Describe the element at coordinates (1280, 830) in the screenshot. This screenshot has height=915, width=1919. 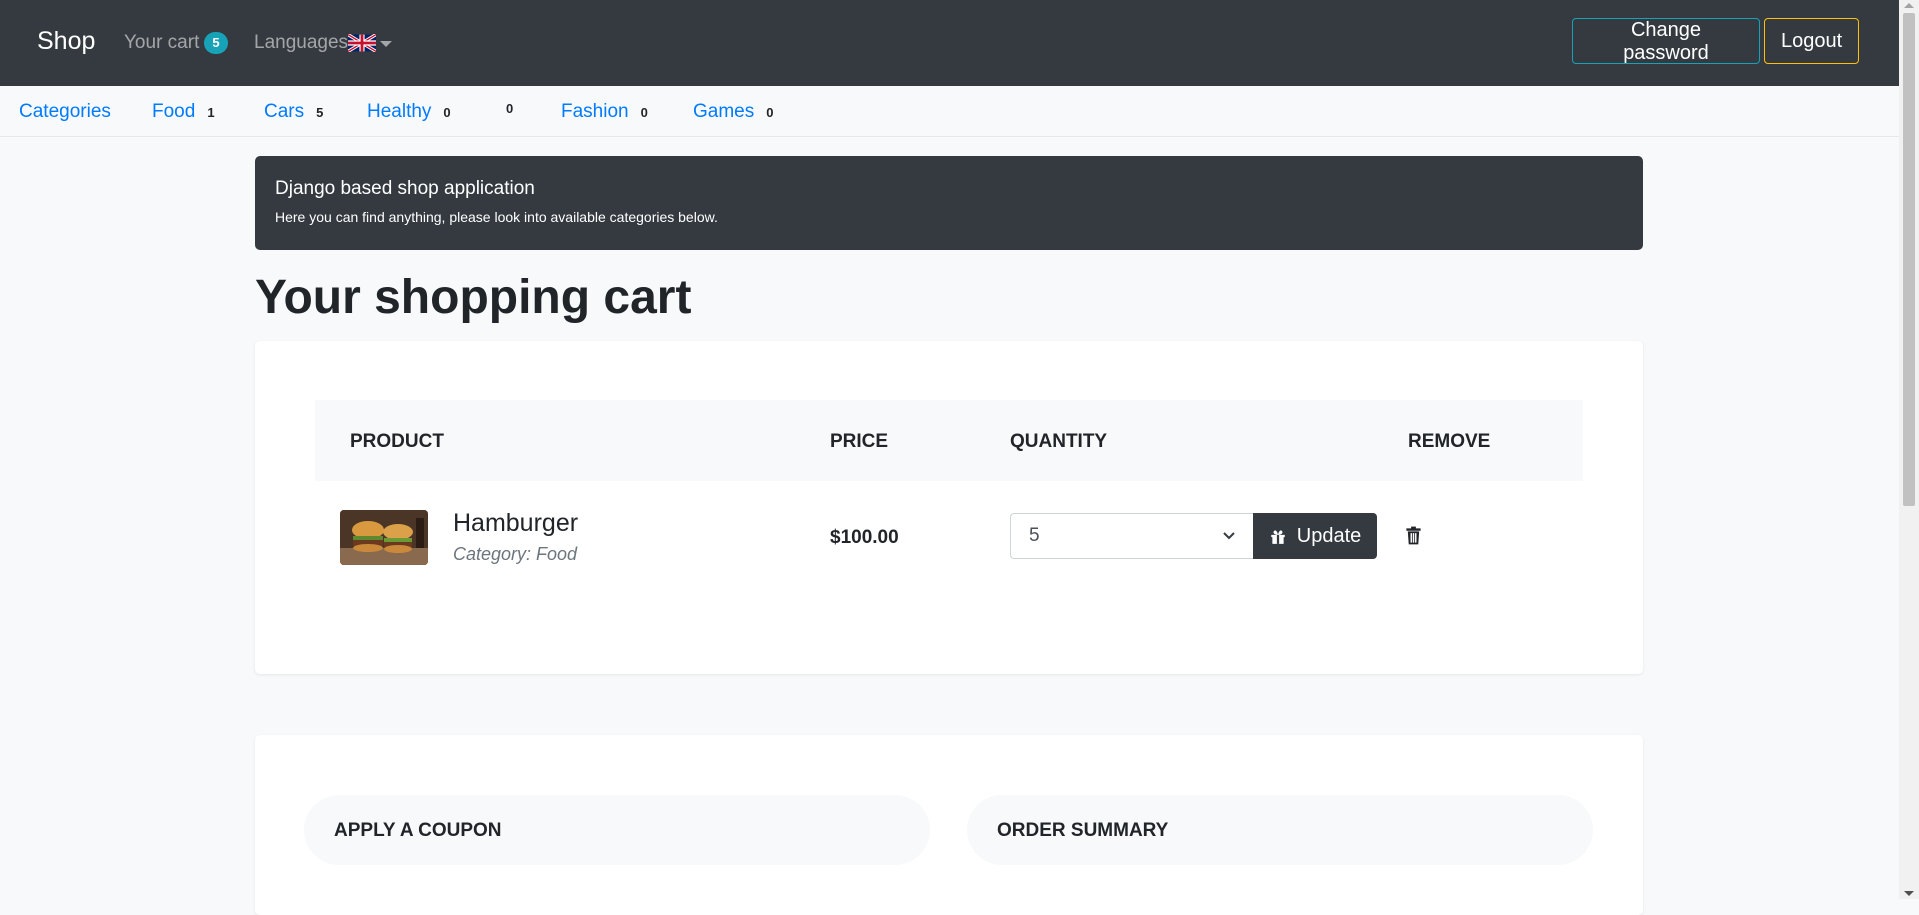
I see `summary-header: Order summary` at that location.